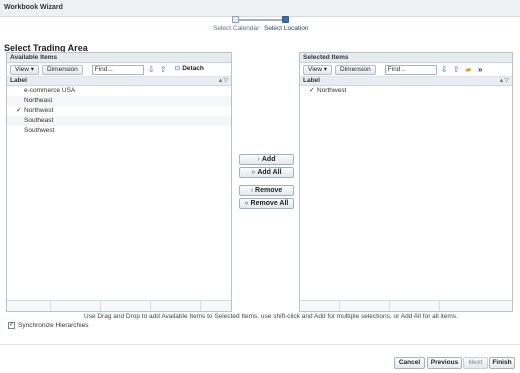  I want to click on selected-items-list: ✓ Northwest, so click(406, 91).